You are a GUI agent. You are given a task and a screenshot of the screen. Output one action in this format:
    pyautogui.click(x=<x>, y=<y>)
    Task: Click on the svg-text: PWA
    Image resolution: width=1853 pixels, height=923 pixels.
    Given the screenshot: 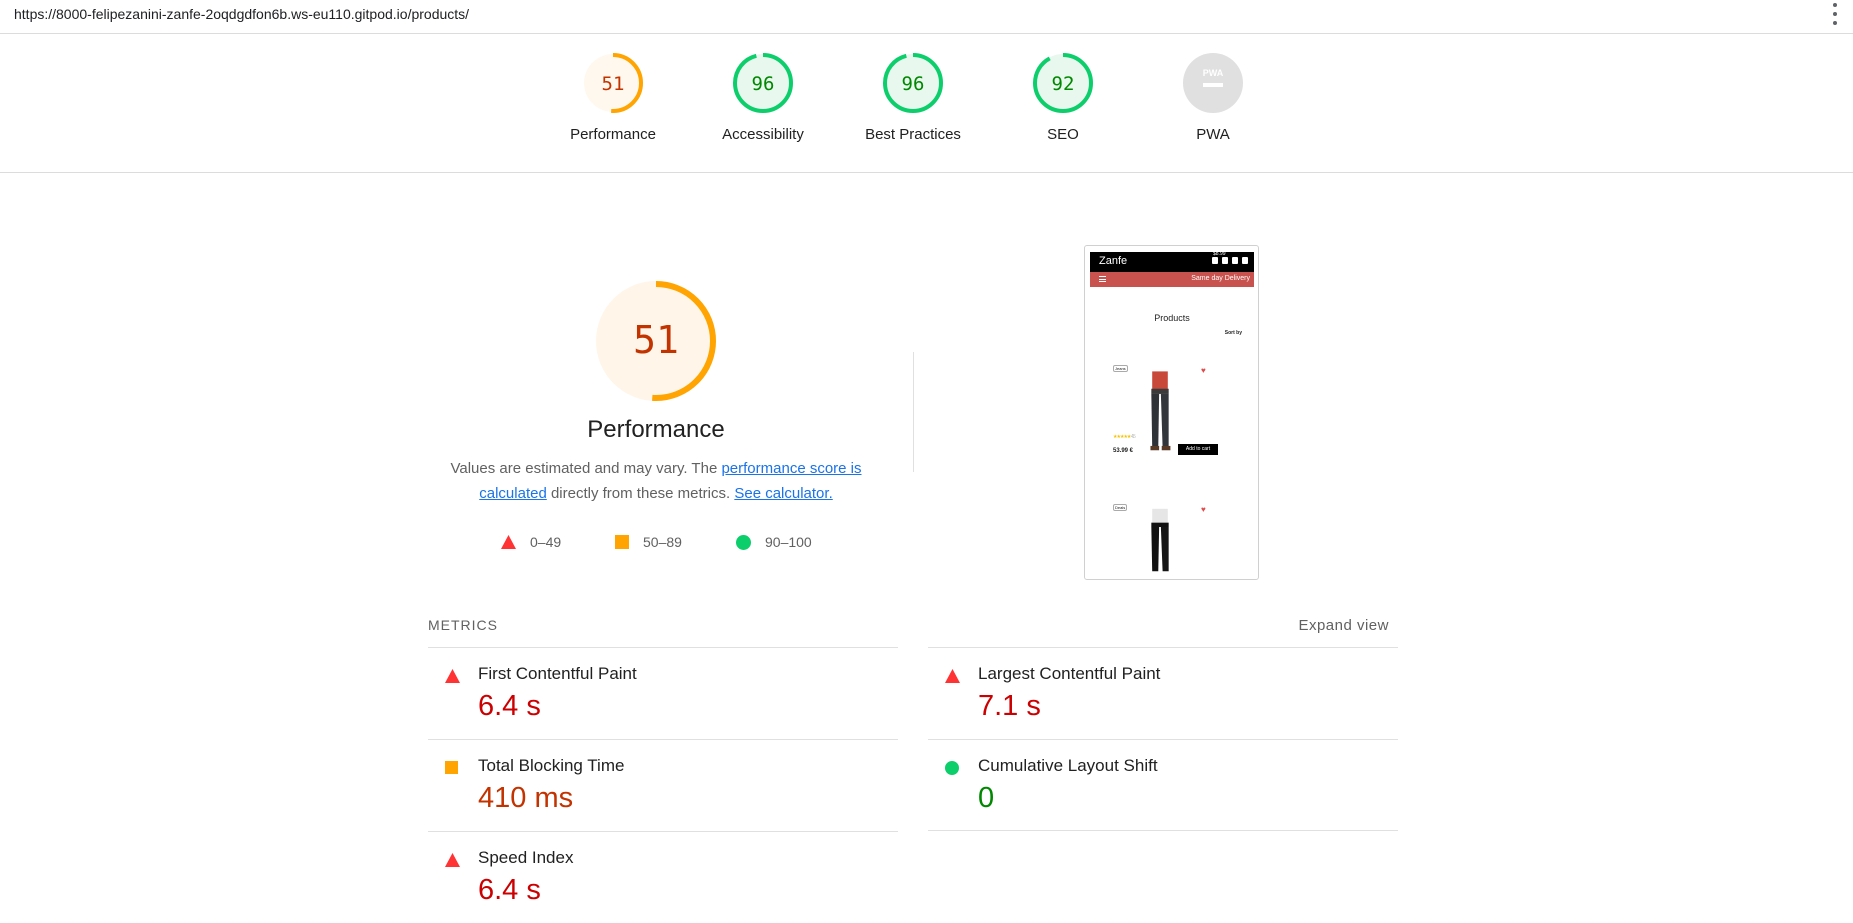 What is the action you would take?
    pyautogui.click(x=1213, y=73)
    